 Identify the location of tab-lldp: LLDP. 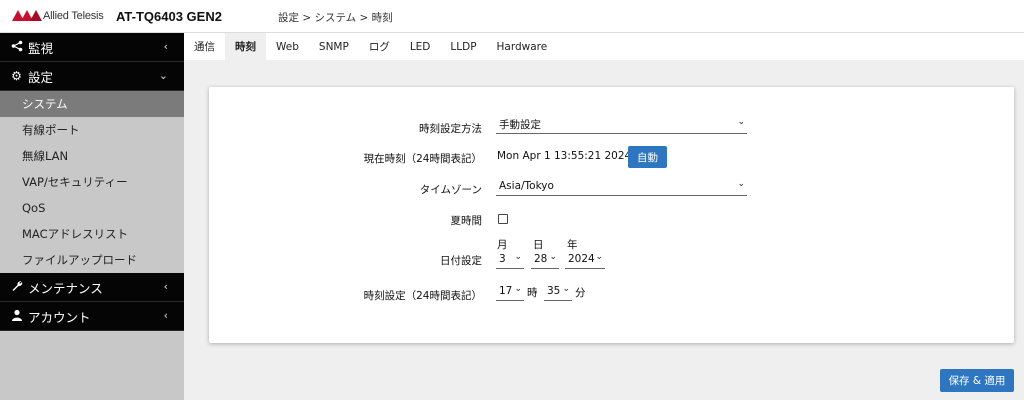
(463, 46).